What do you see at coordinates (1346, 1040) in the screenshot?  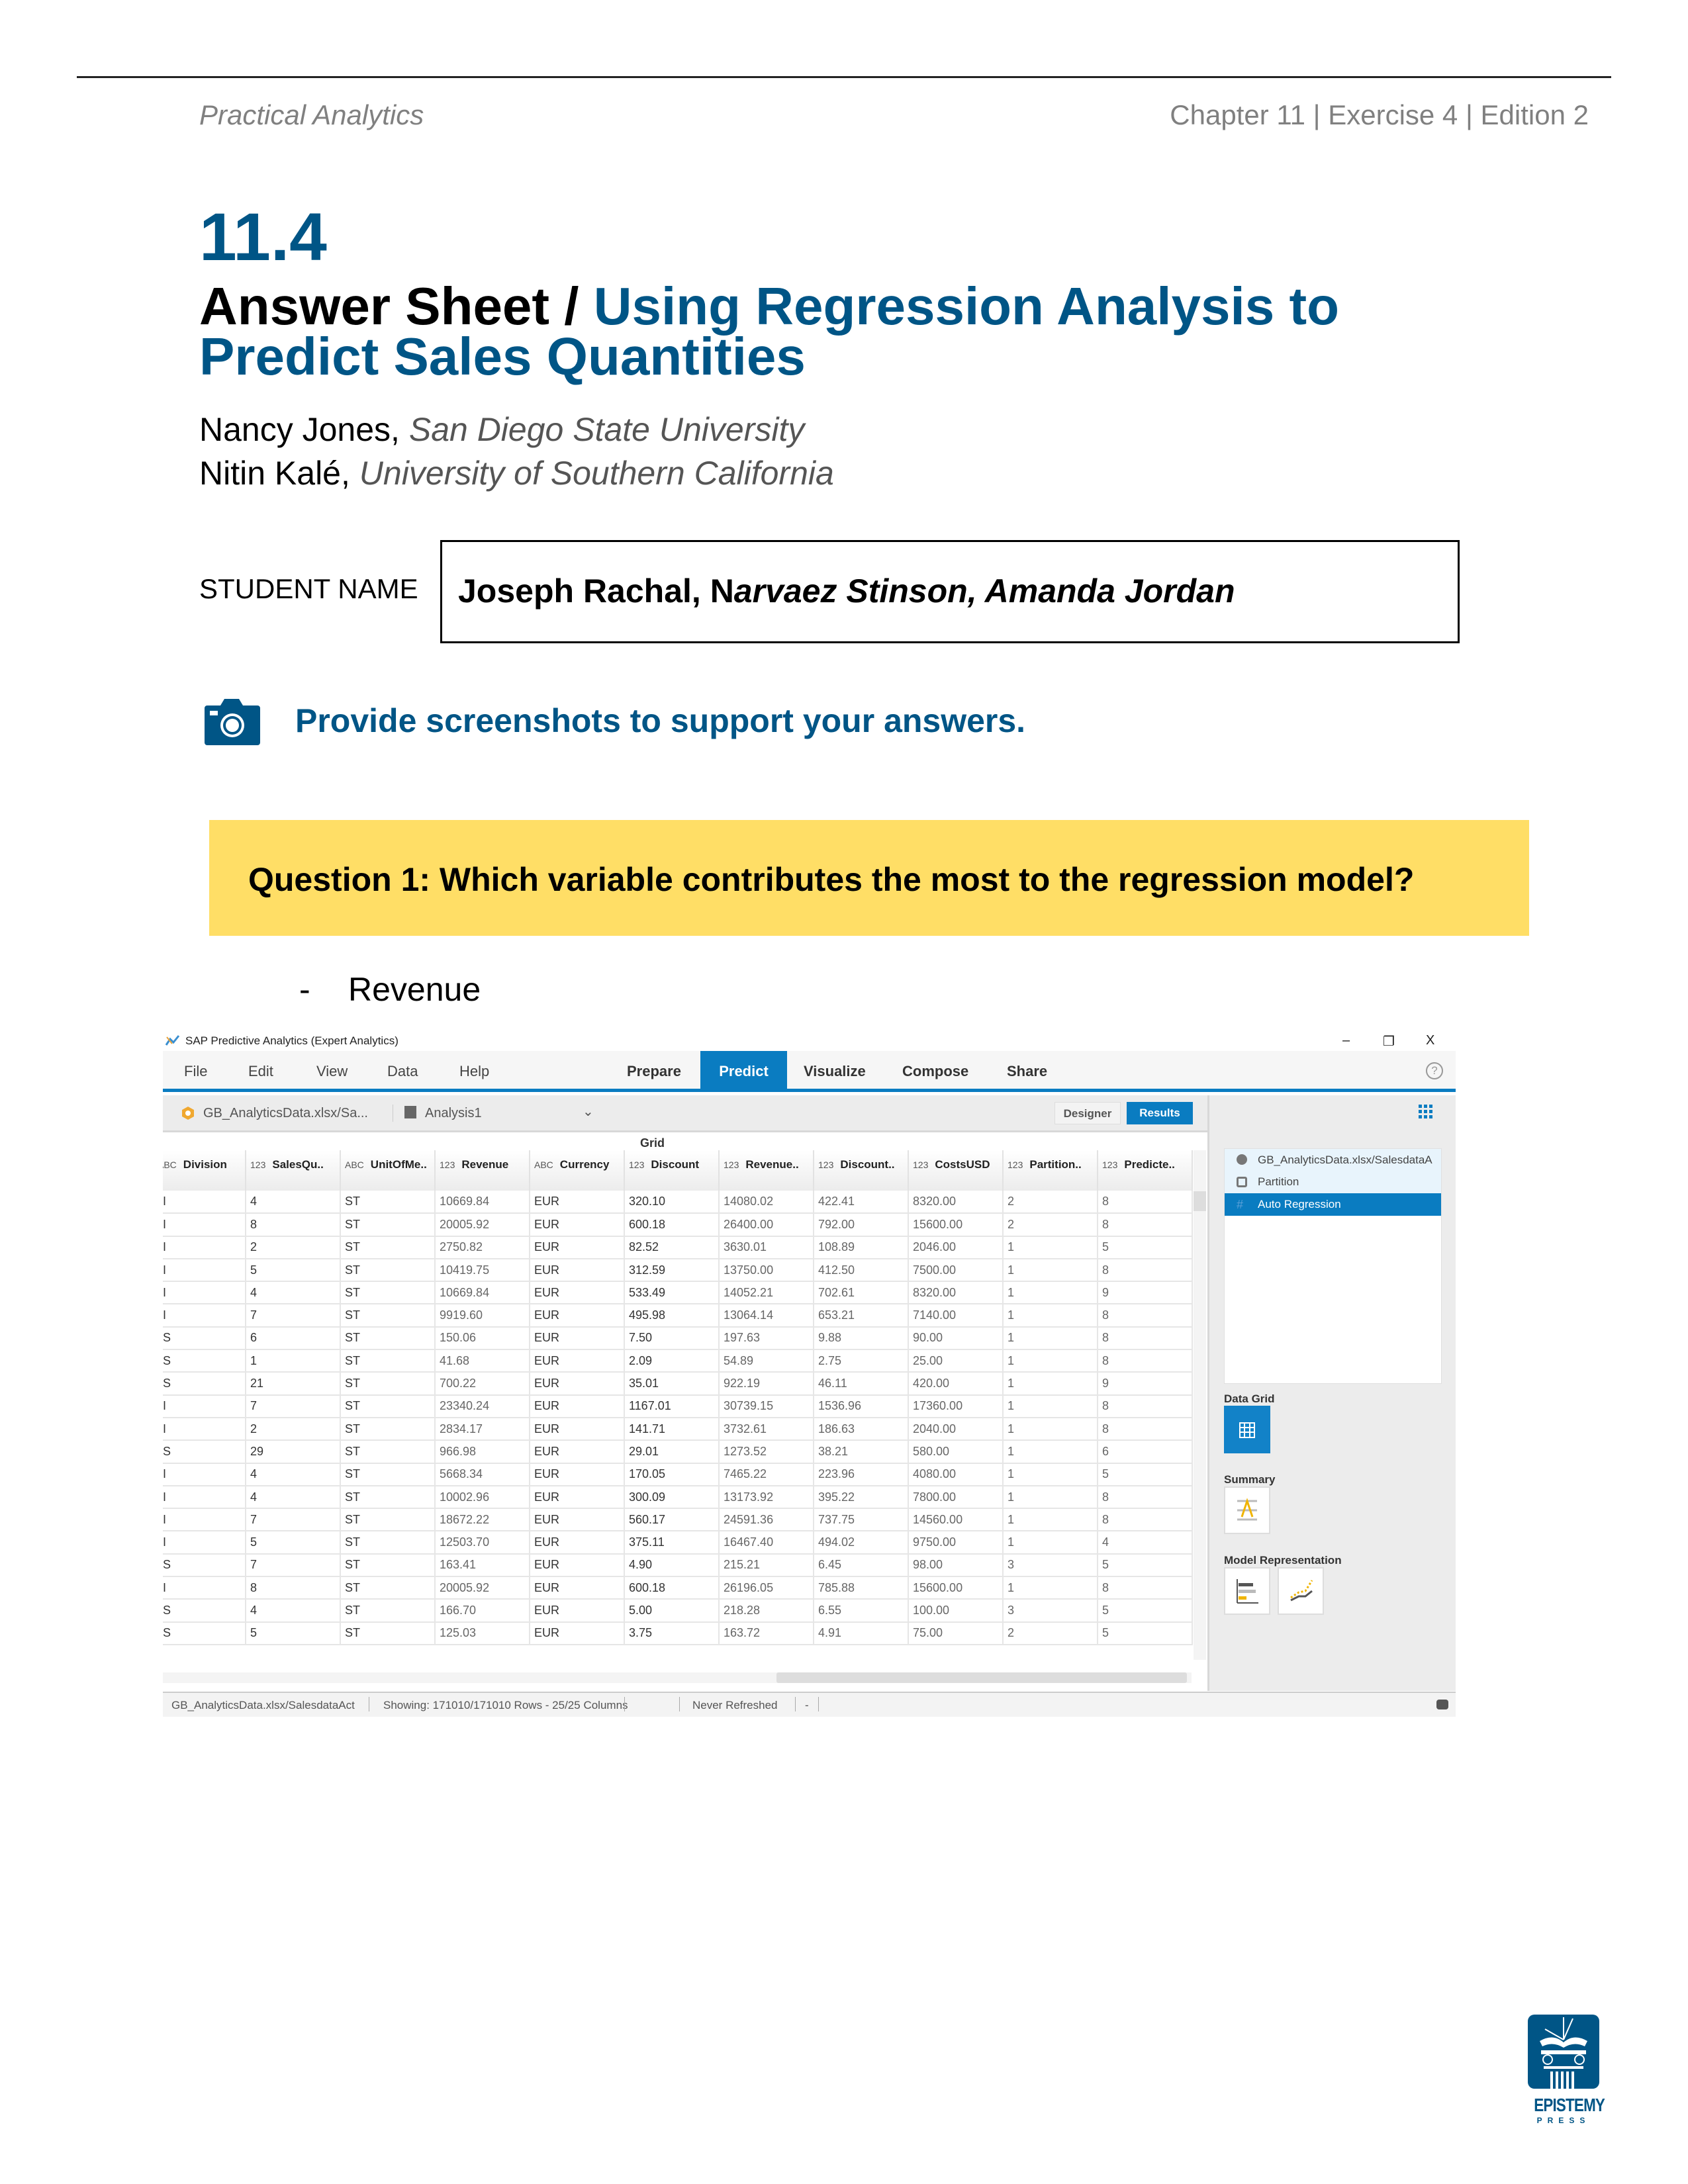 I see `minimize-button: –` at bounding box center [1346, 1040].